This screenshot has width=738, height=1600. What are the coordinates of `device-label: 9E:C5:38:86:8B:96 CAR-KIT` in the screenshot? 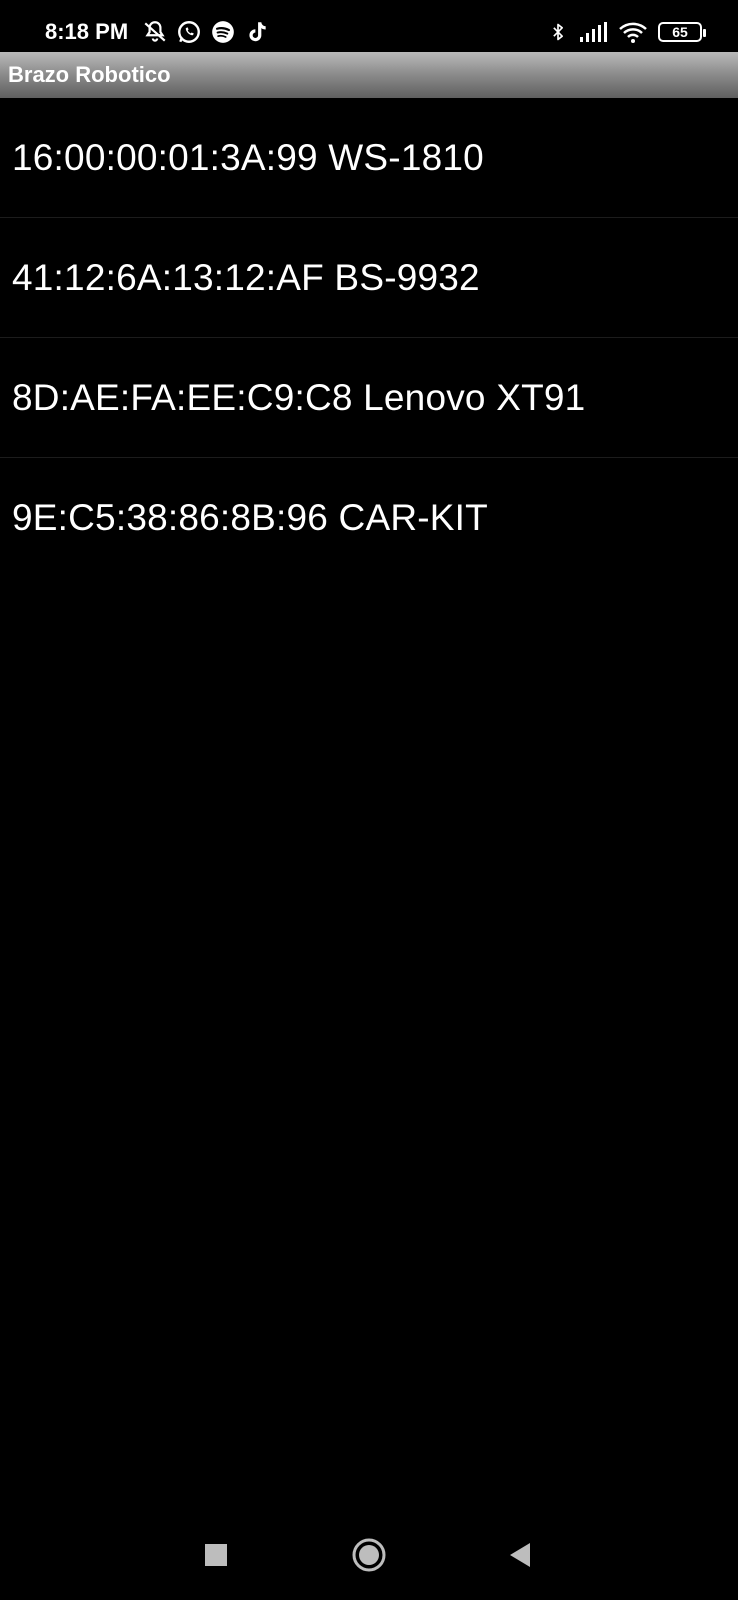 It's located at (250, 517).